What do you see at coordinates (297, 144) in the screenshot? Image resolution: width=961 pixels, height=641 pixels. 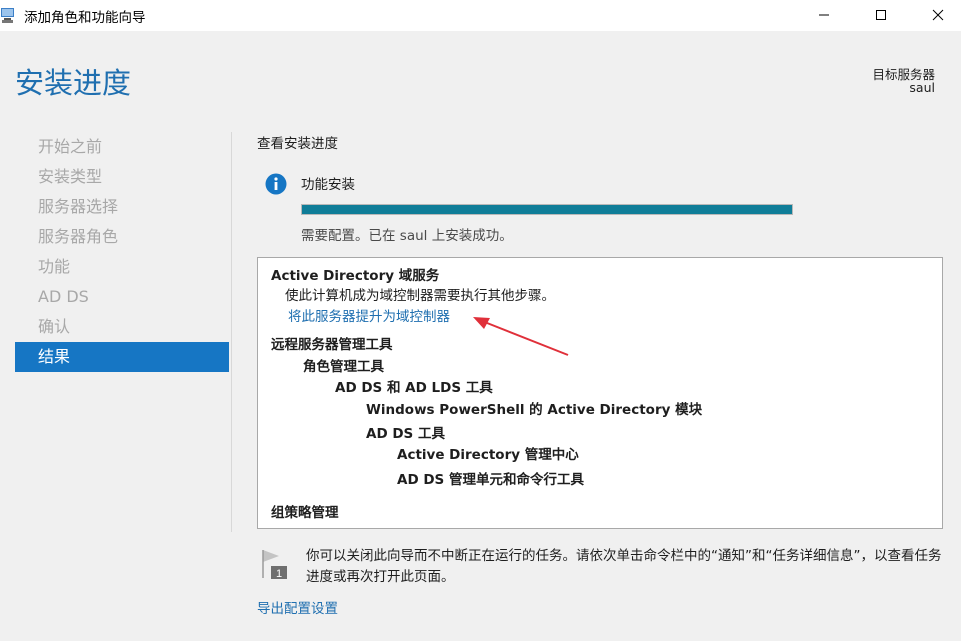 I see `view-progress-heading: 查看安装进度` at bounding box center [297, 144].